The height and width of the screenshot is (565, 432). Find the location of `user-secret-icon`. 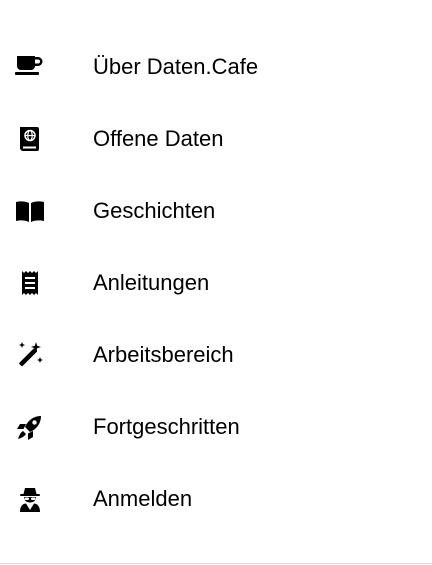

user-secret-icon is located at coordinates (30, 499).